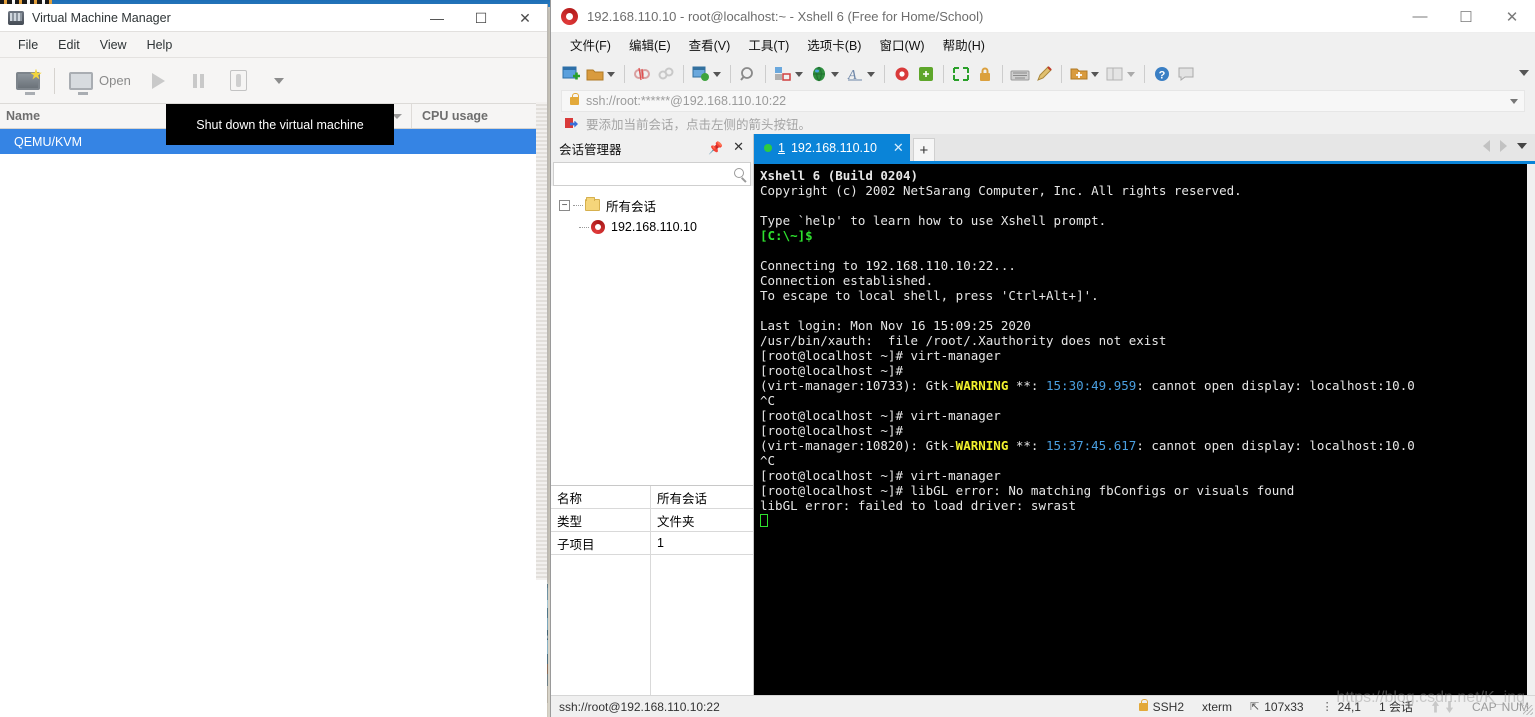  Describe the element at coordinates (831, 430) in the screenshot. I see `terminal-line: [root@localhost ~]#` at that location.